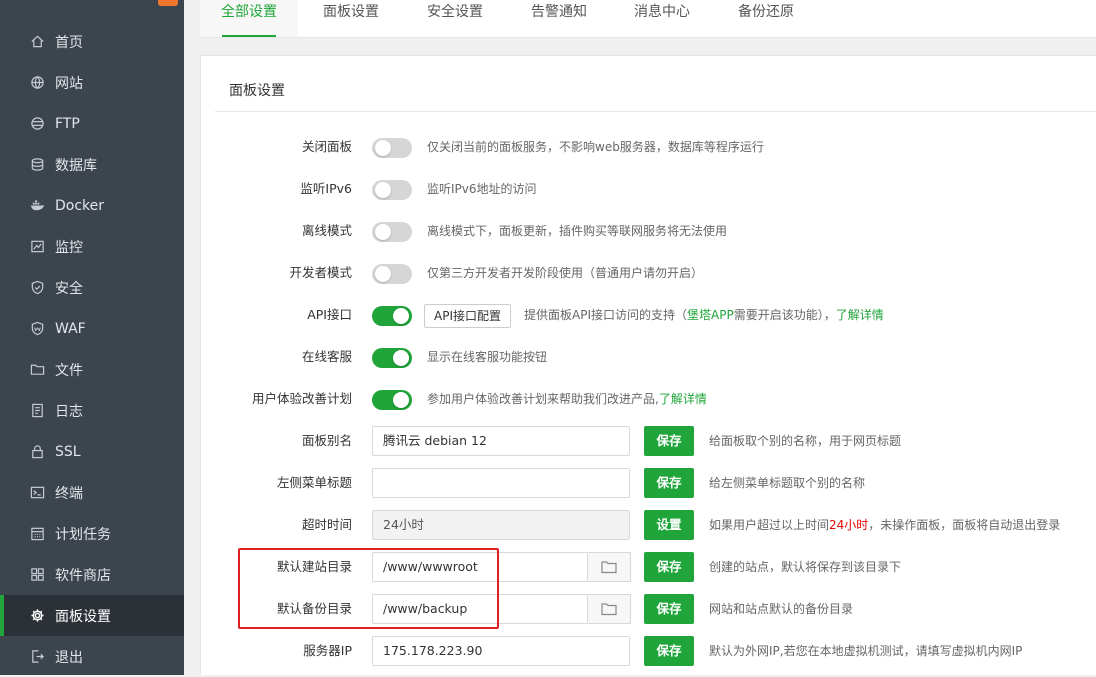 This screenshot has width=1096, height=677. What do you see at coordinates (314, 482) in the screenshot?
I see `row-label: 左侧菜单标题` at bounding box center [314, 482].